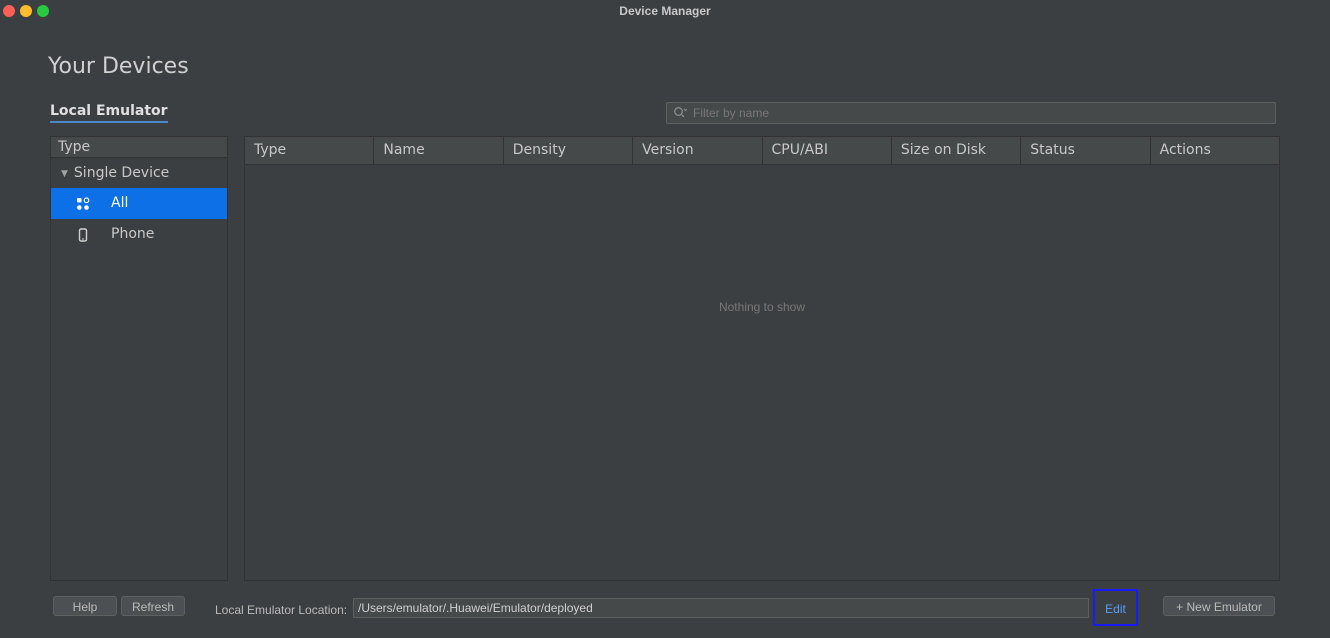  Describe the element at coordinates (139, 147) in the screenshot. I see `sidebar-header: Type` at that location.